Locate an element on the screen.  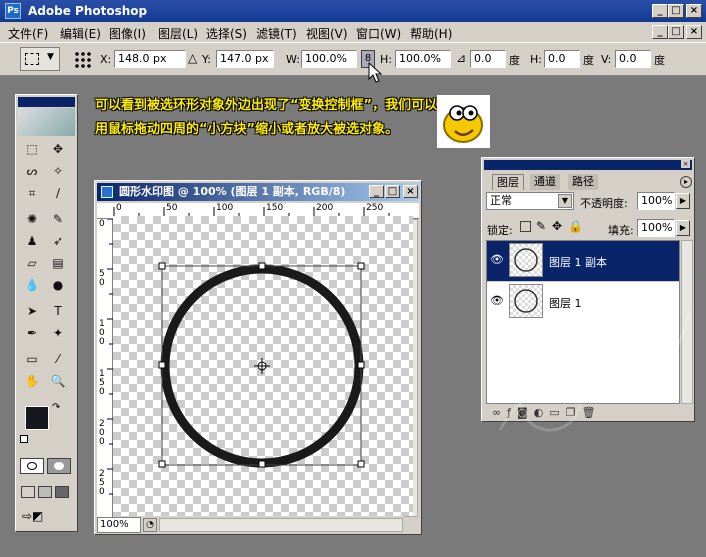
eyedropper-tool-icon: ⁄ is located at coordinates (58, 359).